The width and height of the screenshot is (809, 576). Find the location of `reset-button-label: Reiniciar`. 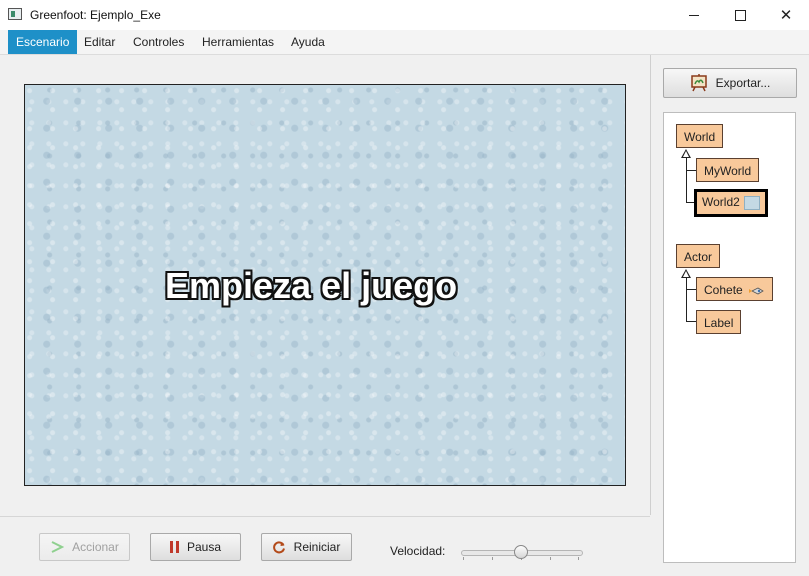

reset-button-label: Reiniciar is located at coordinates (317, 547).